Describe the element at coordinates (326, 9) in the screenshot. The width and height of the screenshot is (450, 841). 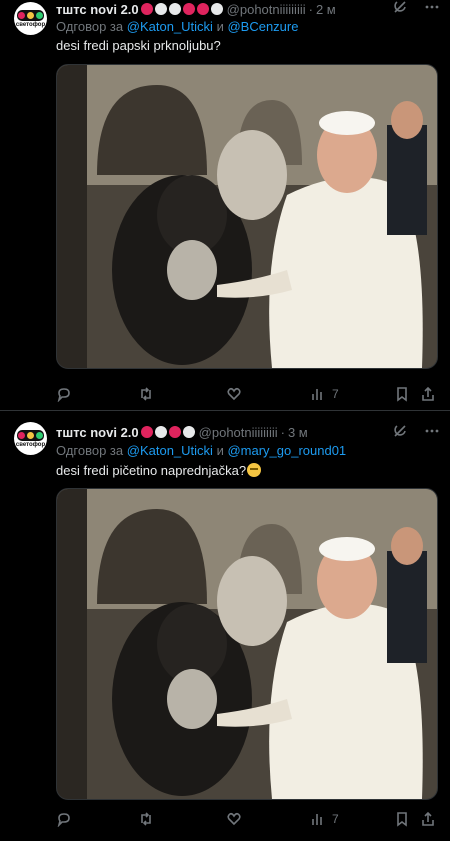
I see `timestamp: 2 м` at that location.